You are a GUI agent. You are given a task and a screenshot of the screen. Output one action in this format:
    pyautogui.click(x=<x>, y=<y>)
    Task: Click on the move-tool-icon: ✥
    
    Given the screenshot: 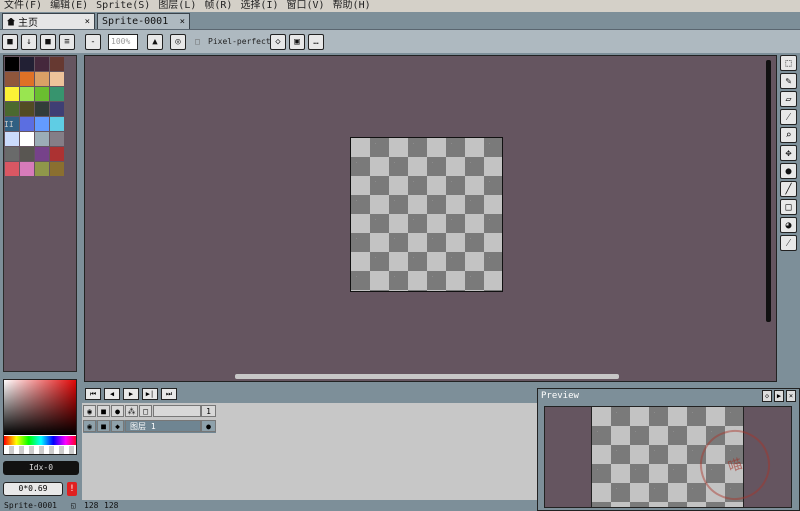 What is the action you would take?
    pyautogui.click(x=788, y=153)
    